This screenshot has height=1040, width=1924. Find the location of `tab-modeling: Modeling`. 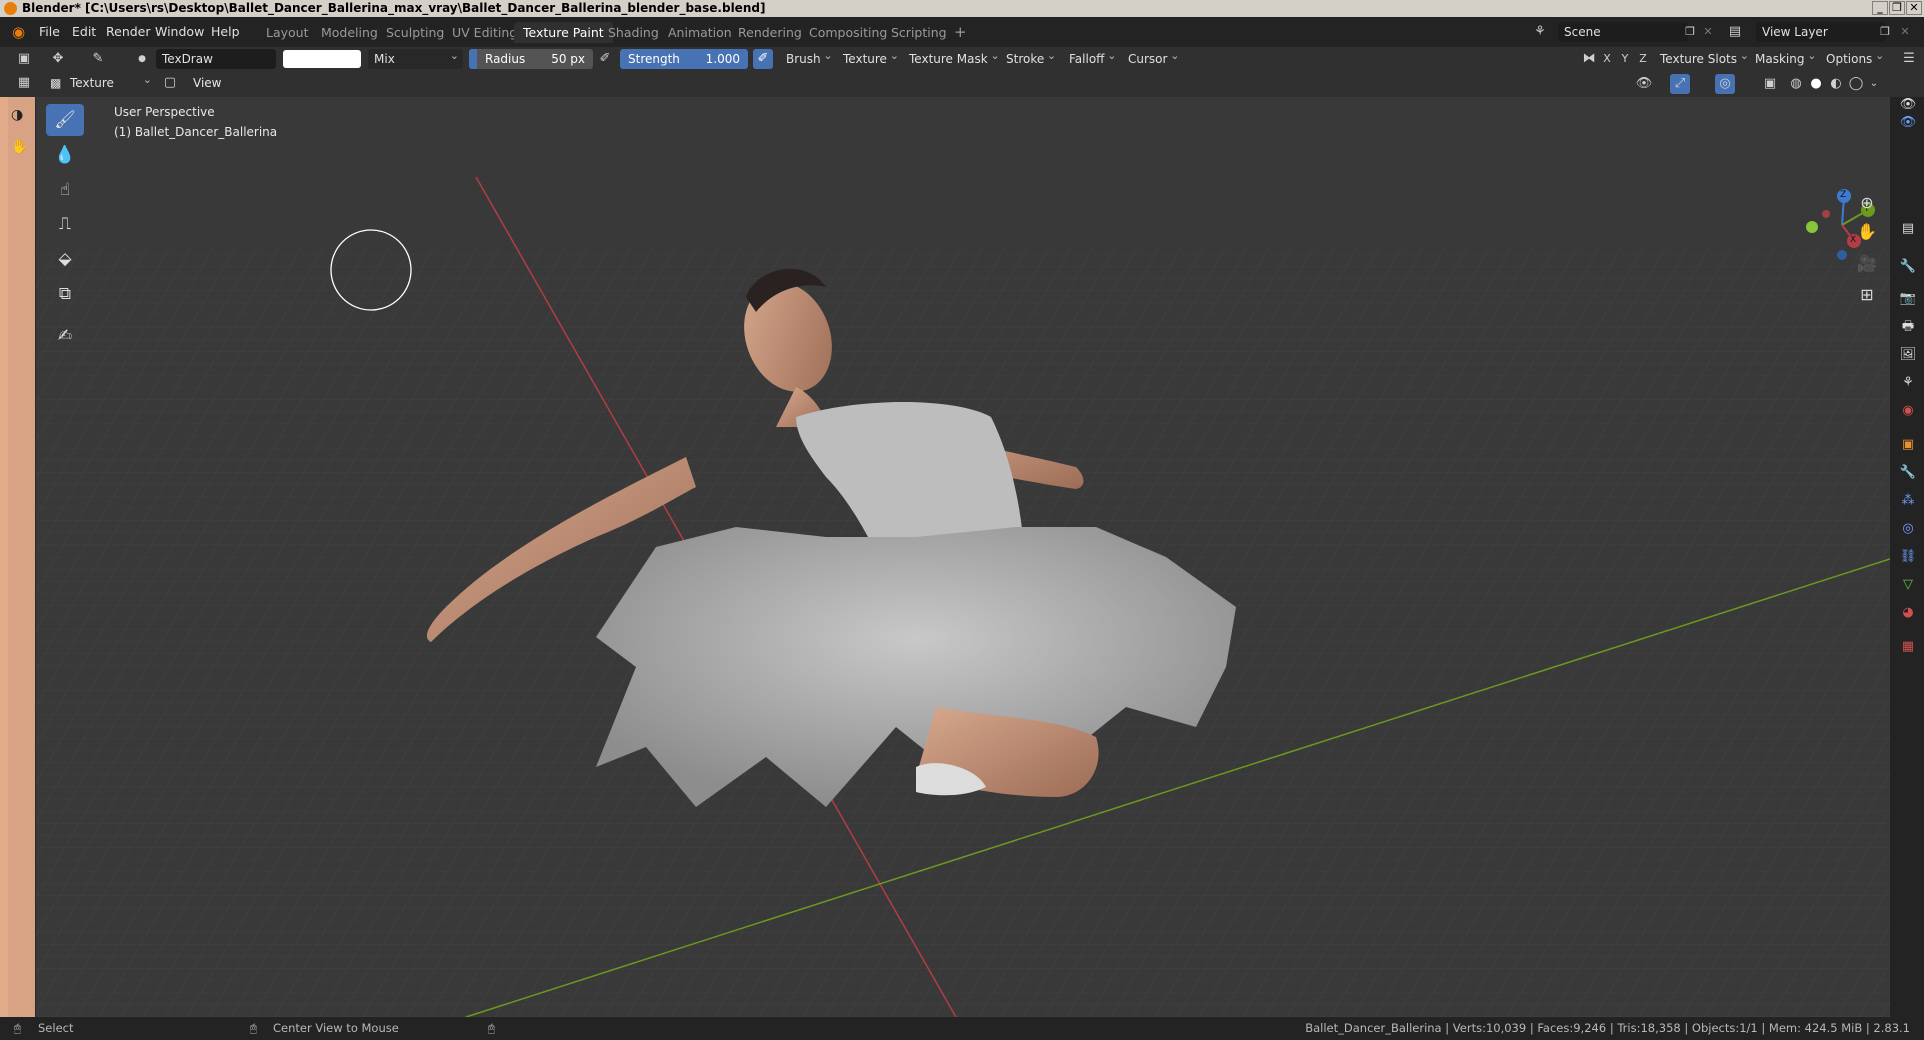

tab-modeling: Modeling is located at coordinates (349, 32).